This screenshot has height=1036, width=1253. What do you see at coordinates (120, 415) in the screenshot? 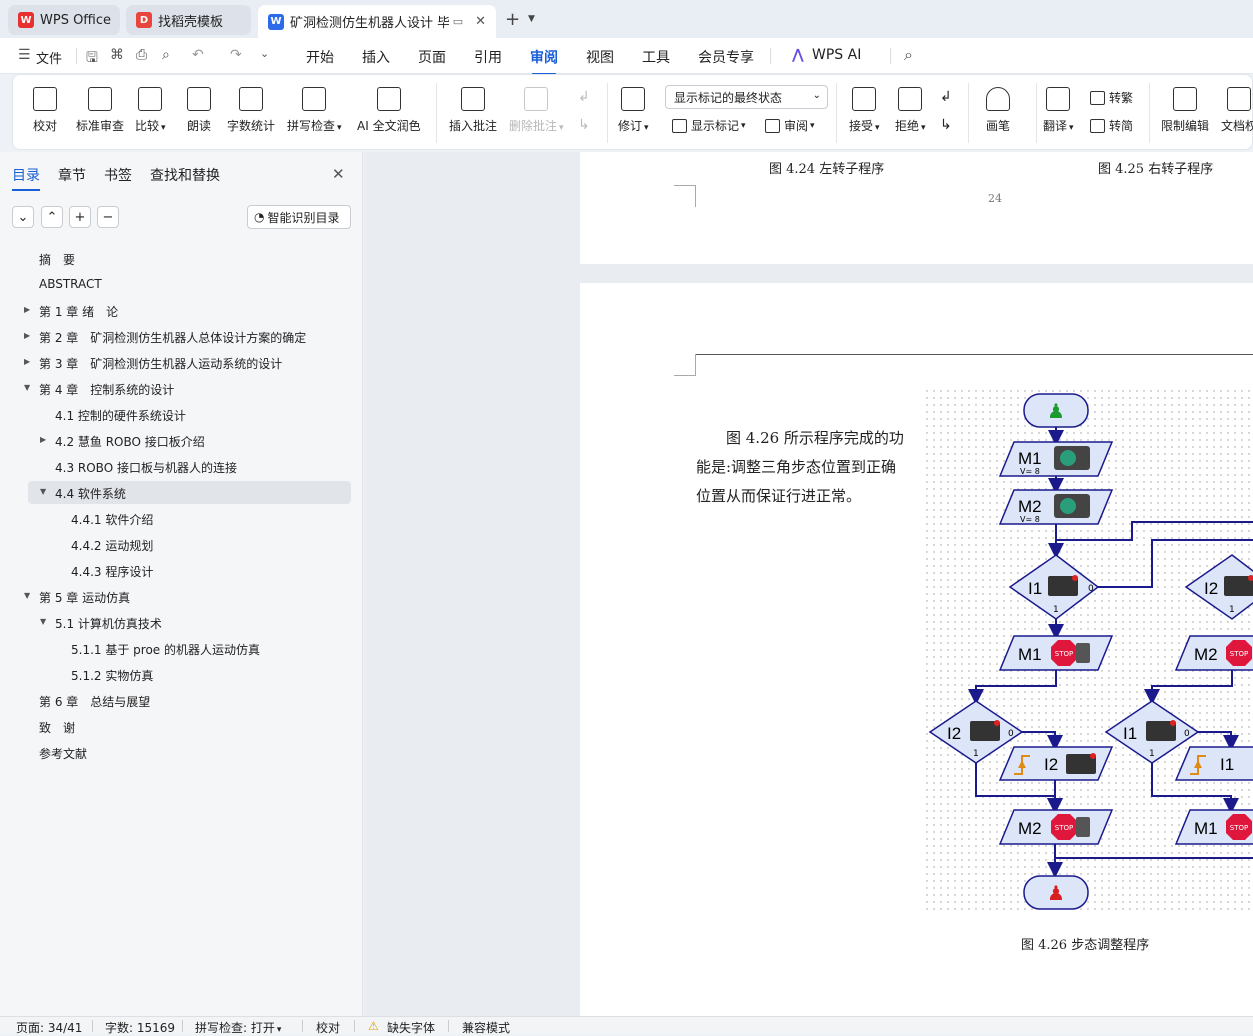
I see `toc-item: 4.1 控制的硬件系统设计` at bounding box center [120, 415].